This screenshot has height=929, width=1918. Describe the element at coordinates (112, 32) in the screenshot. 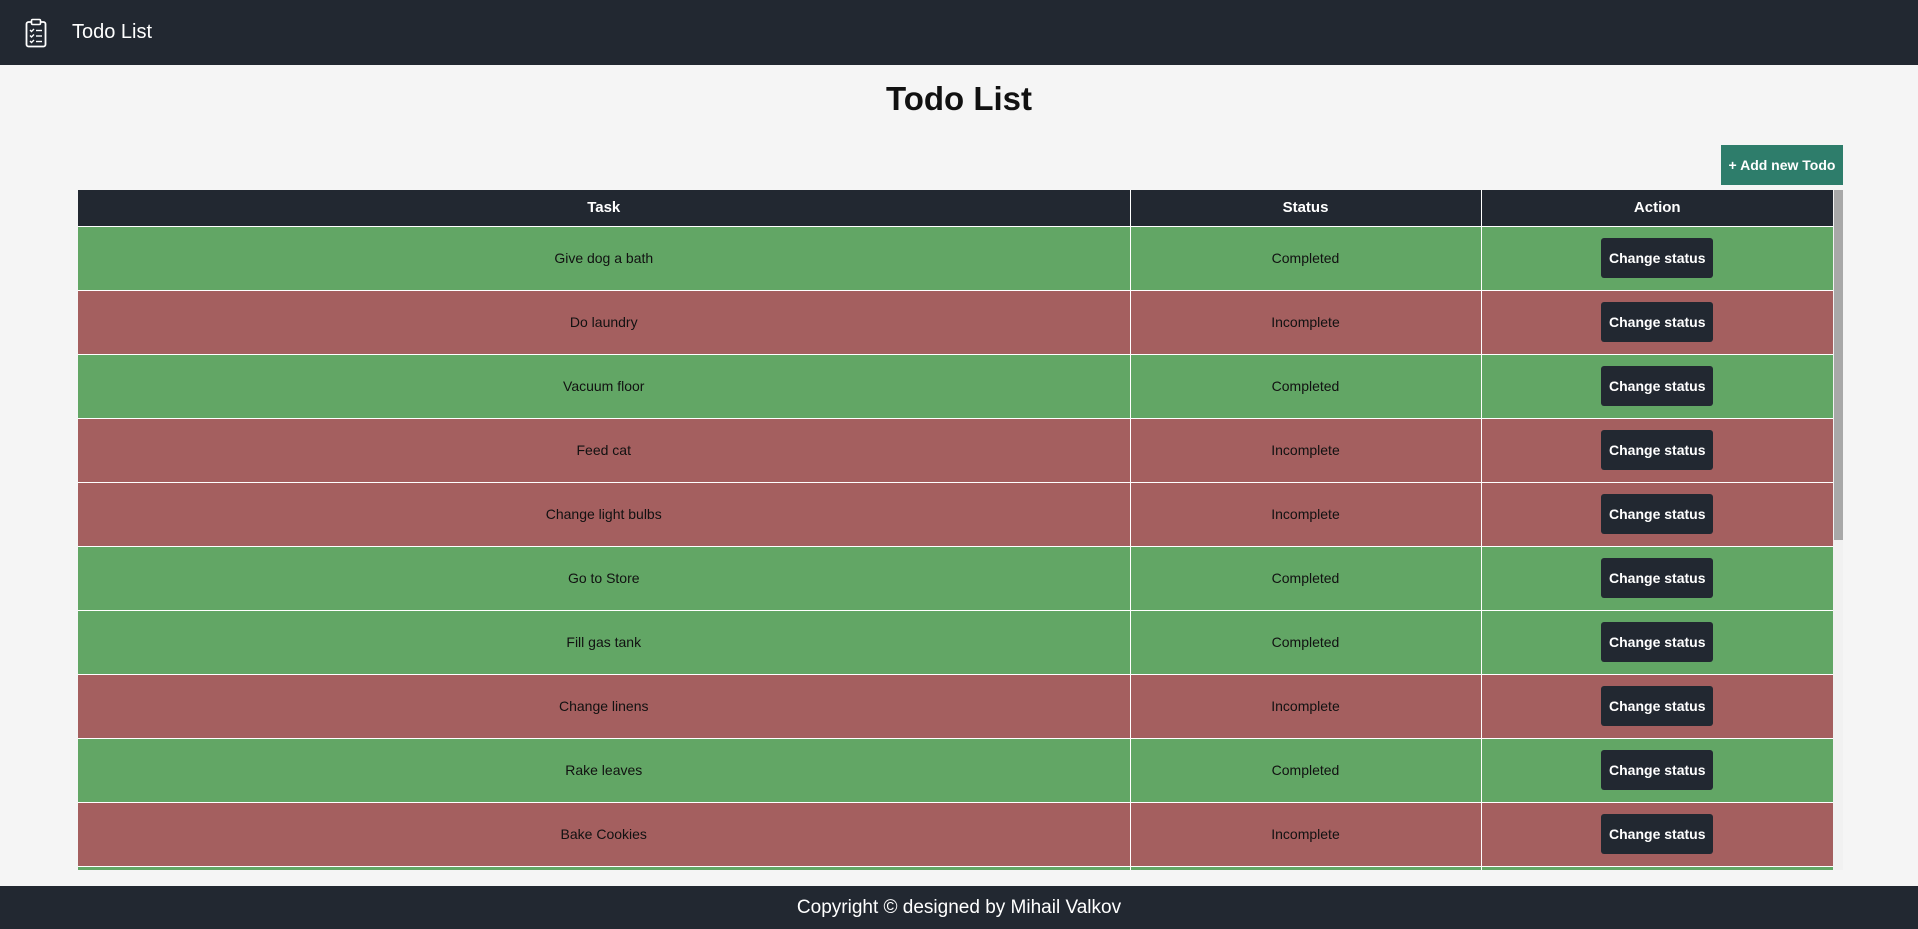

I see `navbar-brand: Todo List` at that location.